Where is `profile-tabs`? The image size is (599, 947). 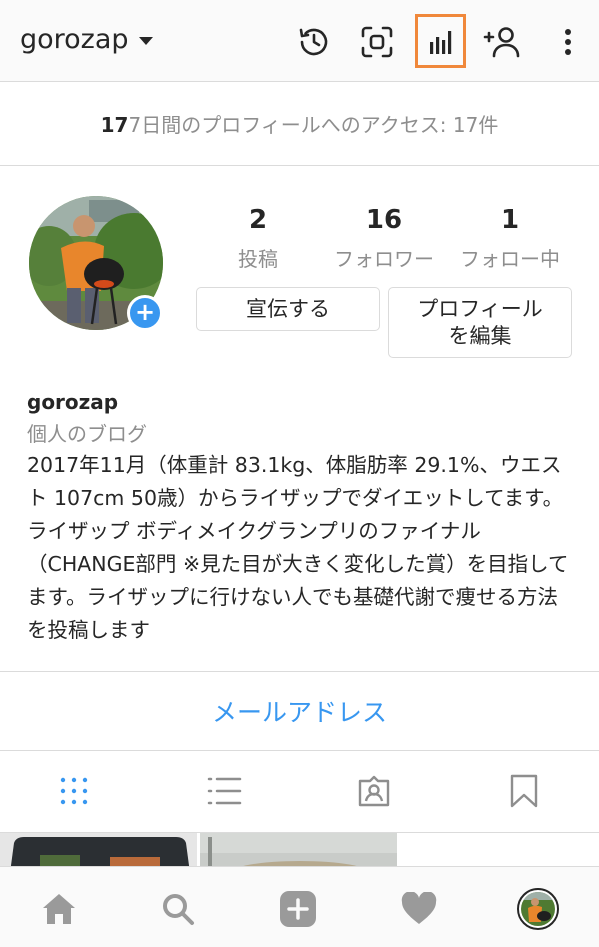
profile-tabs is located at coordinates (299, 792).